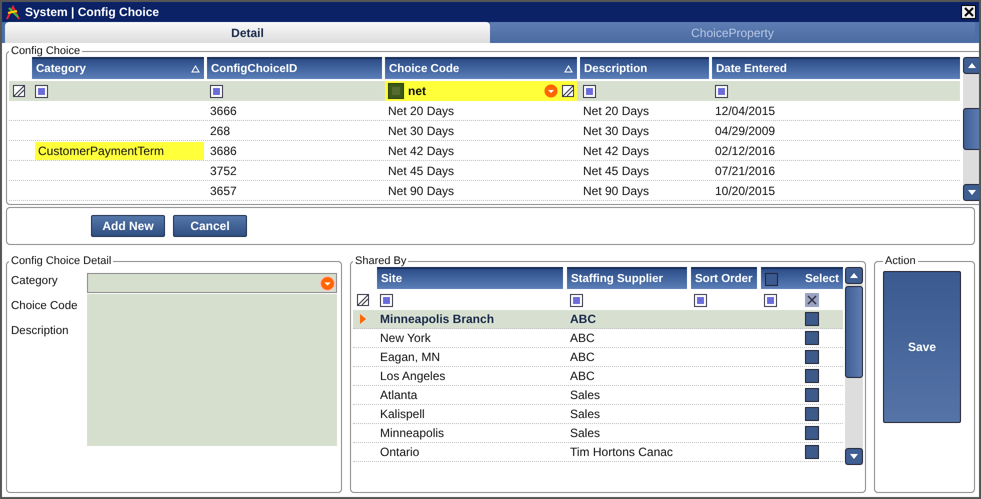 Image resolution: width=981 pixels, height=499 pixels. I want to click on action-button: Cancel, so click(210, 226).